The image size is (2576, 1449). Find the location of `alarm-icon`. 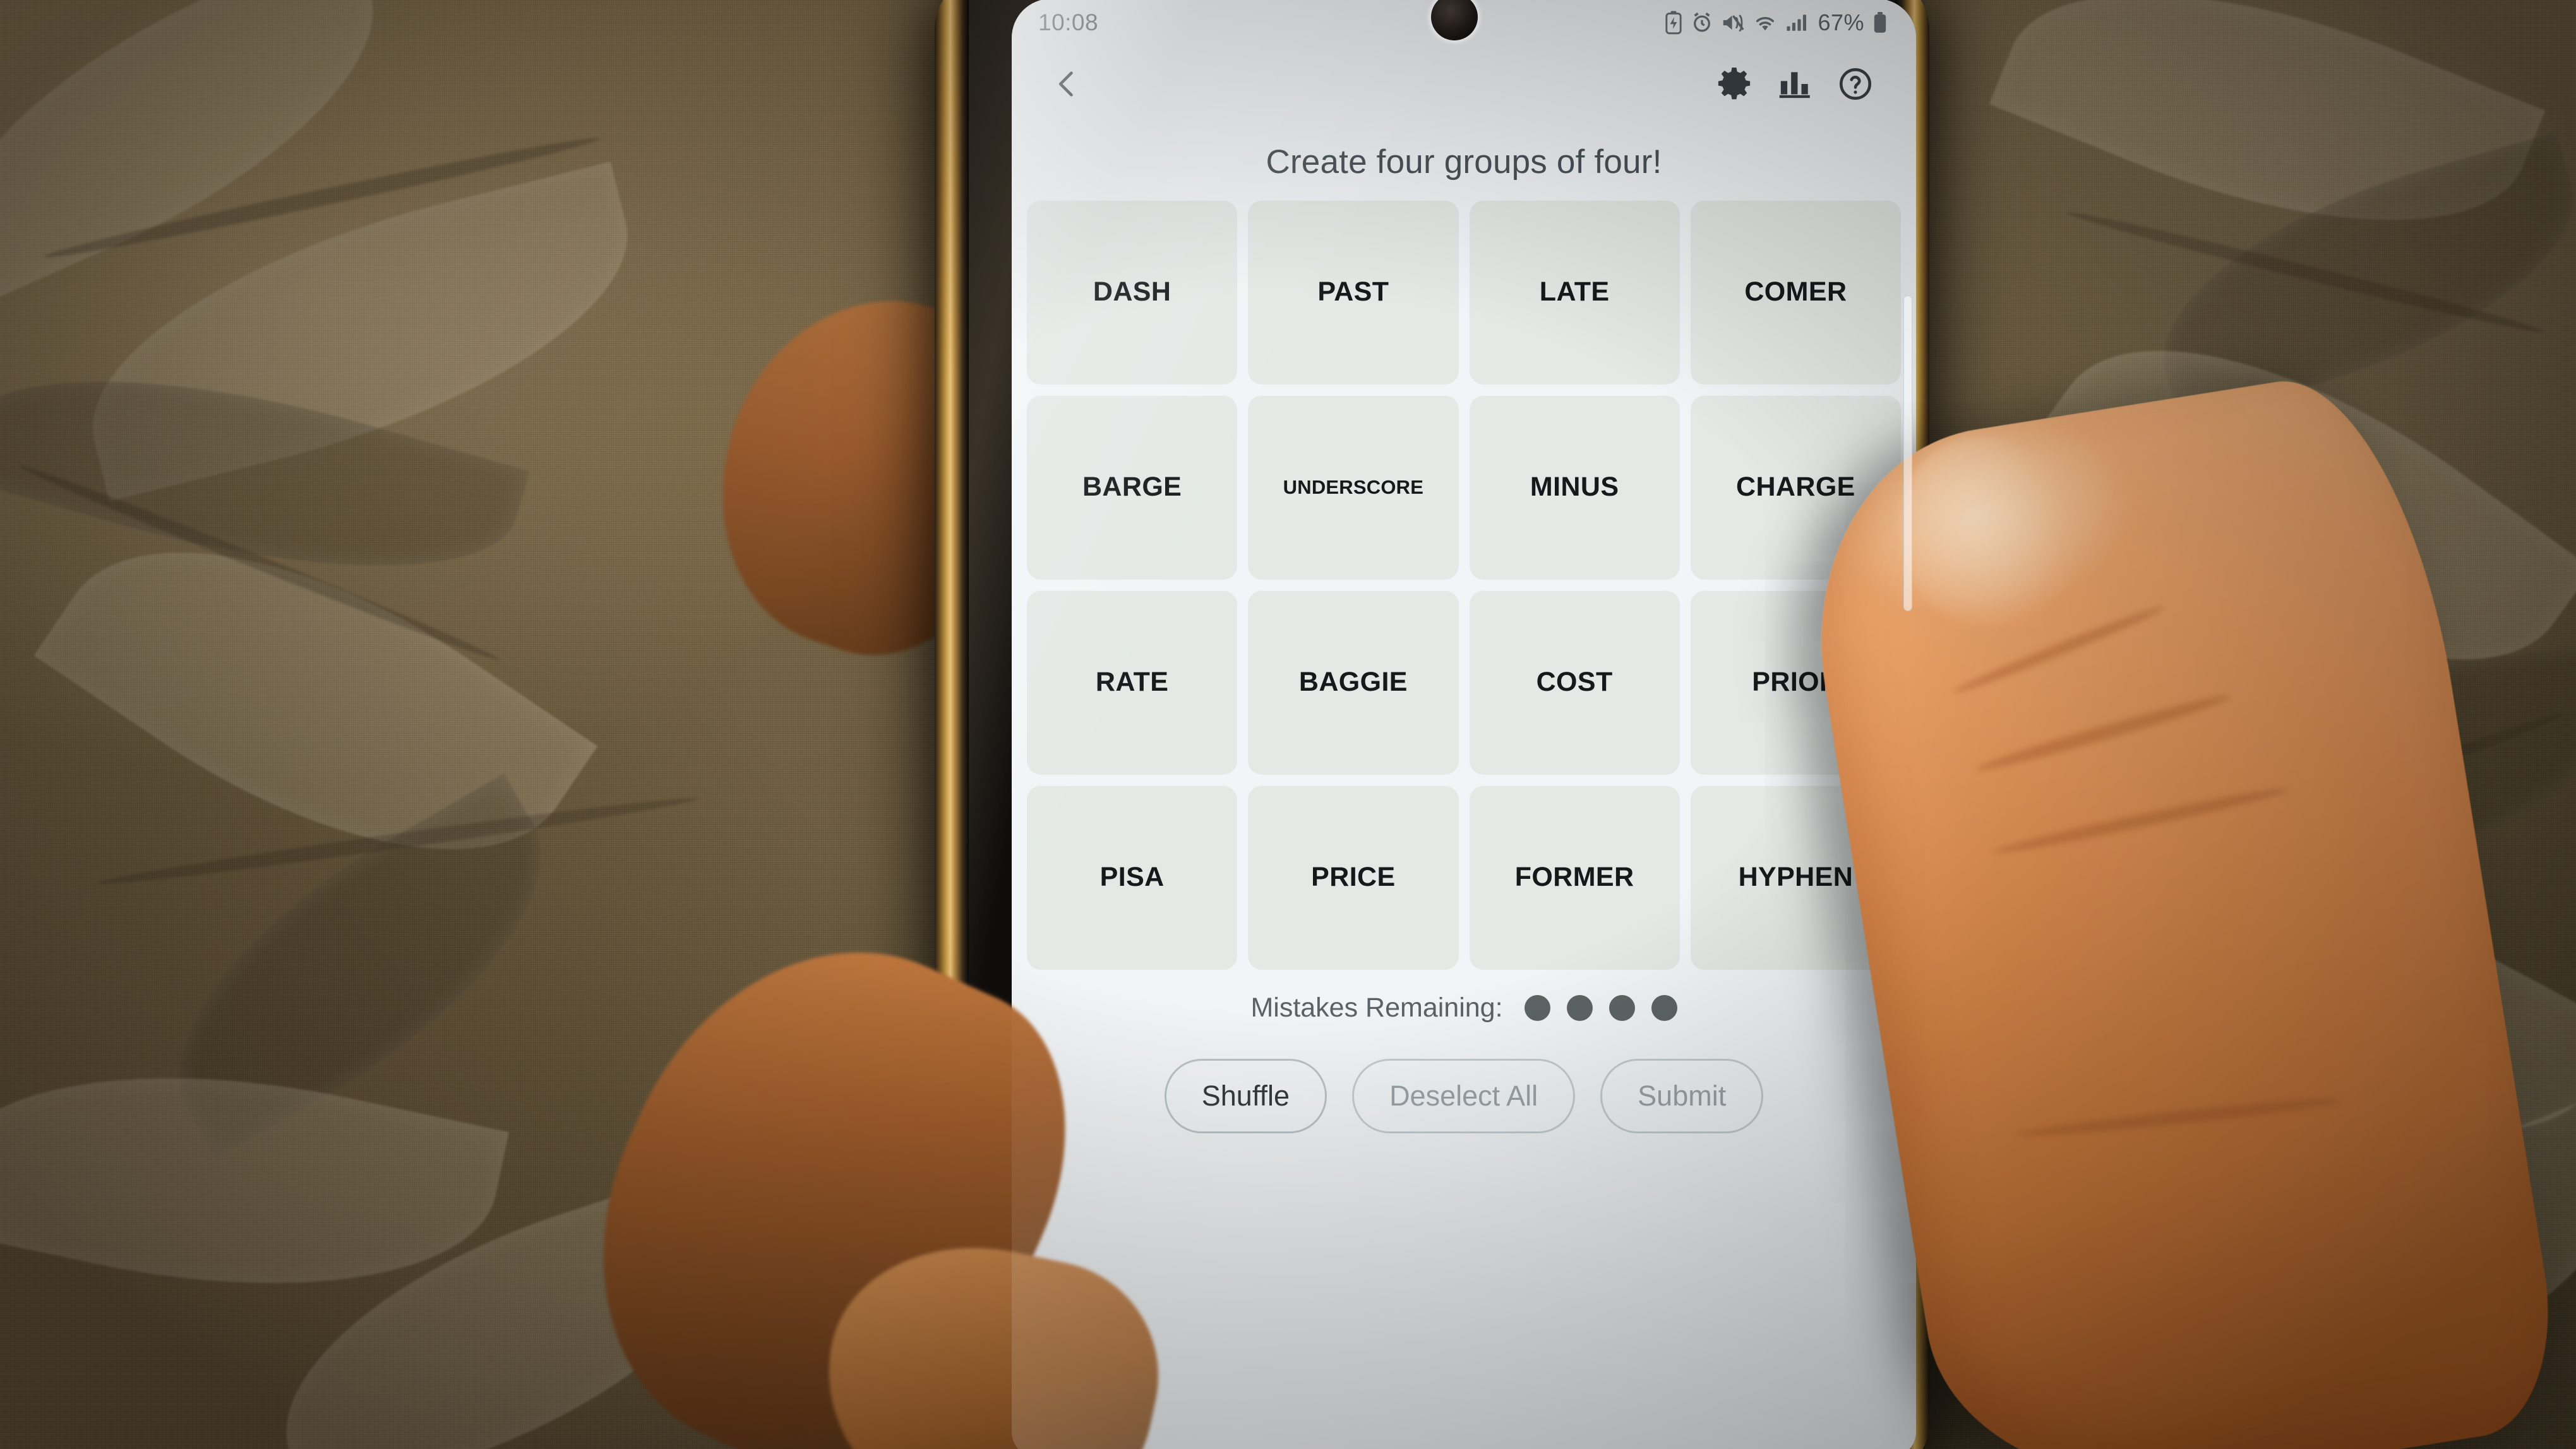

alarm-icon is located at coordinates (1702, 22).